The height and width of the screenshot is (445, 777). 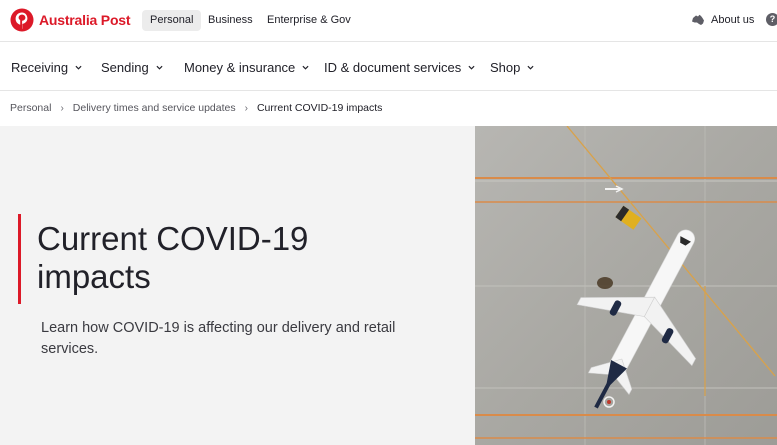 What do you see at coordinates (319, 108) in the screenshot?
I see `breadcrumb-current: Current COVID-19 impacts` at bounding box center [319, 108].